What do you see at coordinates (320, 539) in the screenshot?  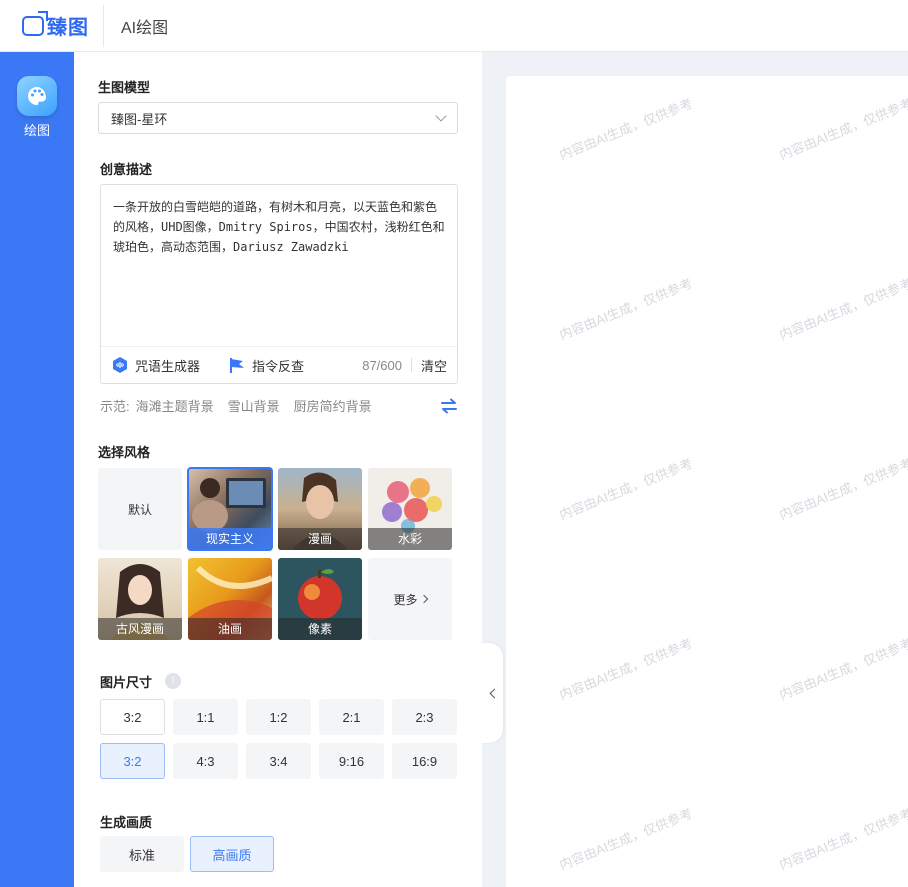 I see `style-label: 漫画` at bounding box center [320, 539].